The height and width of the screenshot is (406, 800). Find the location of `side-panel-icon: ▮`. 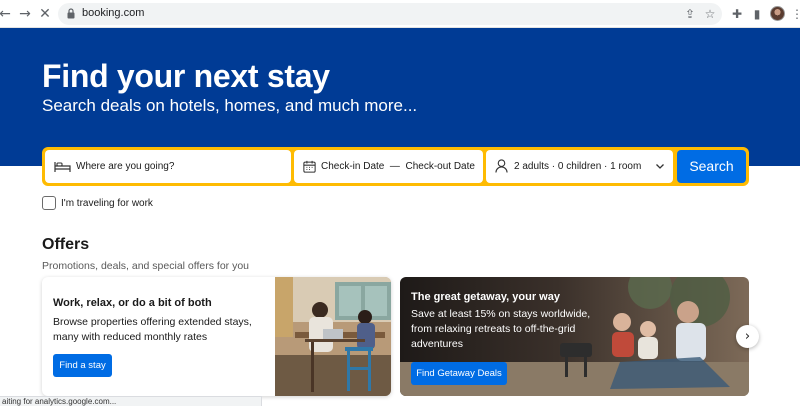

side-panel-icon: ▮ is located at coordinates (757, 14).